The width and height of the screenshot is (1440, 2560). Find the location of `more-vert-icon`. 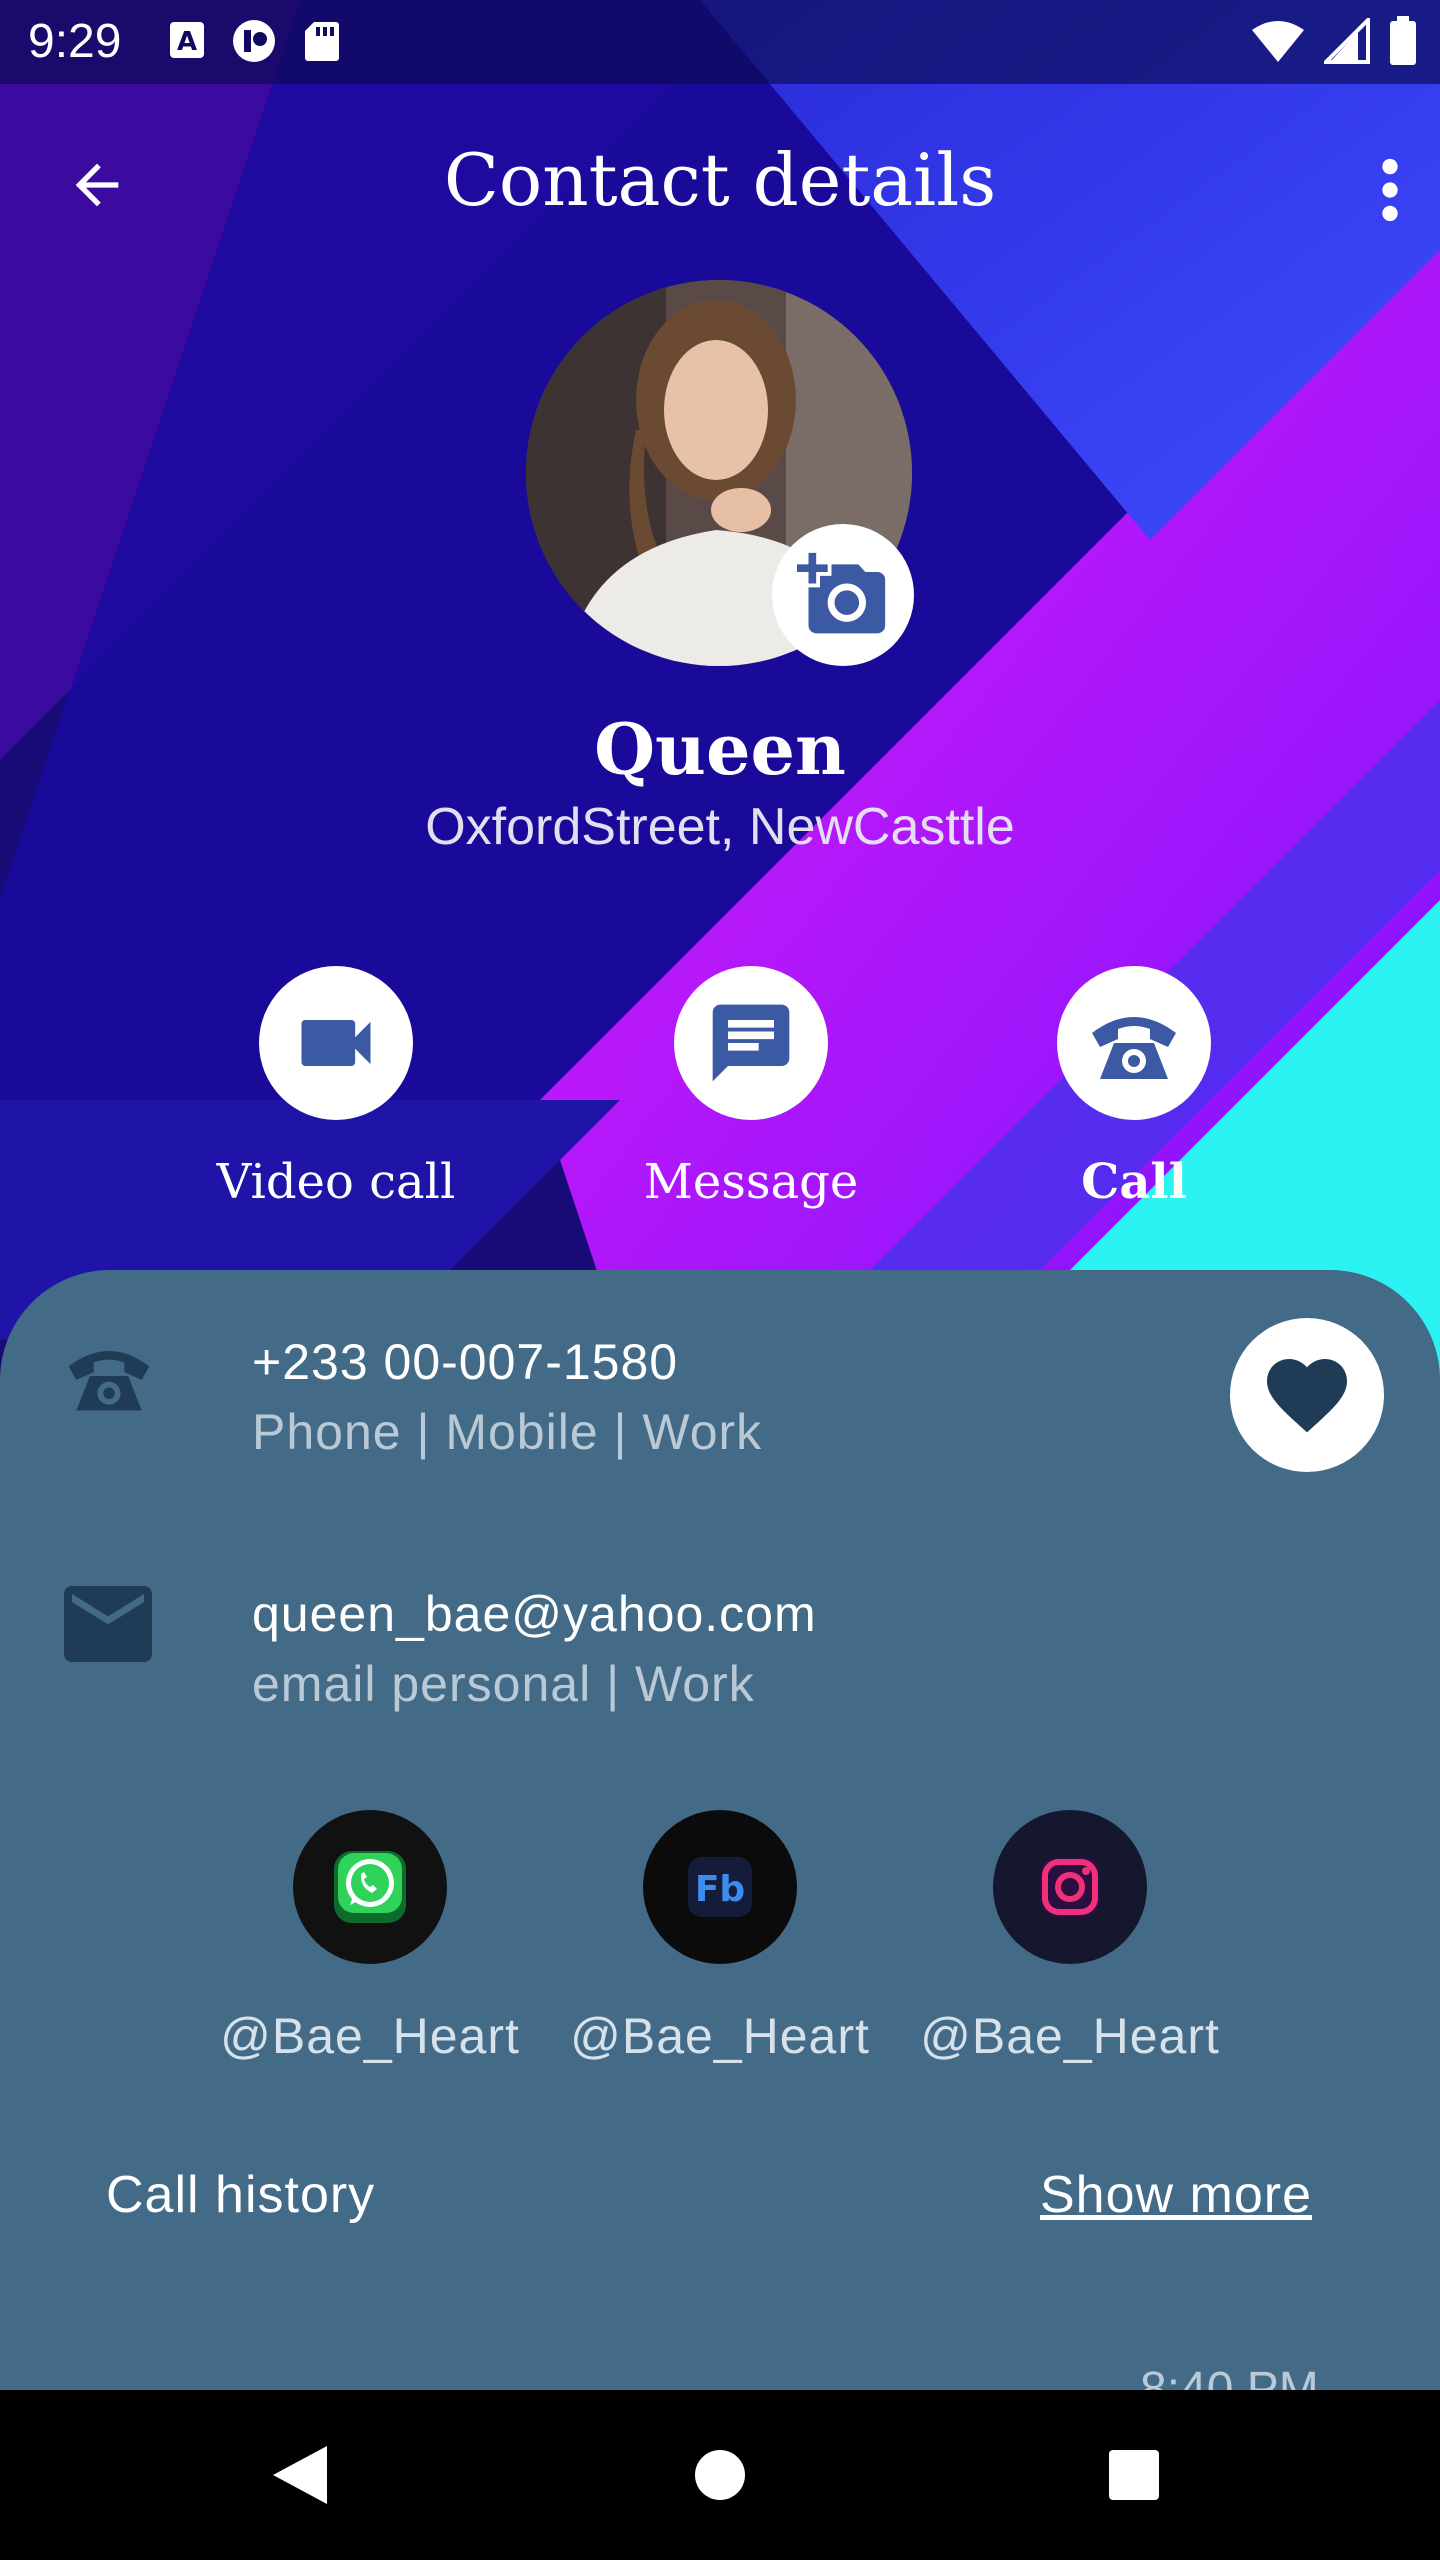

more-vert-icon is located at coordinates (1390, 190).